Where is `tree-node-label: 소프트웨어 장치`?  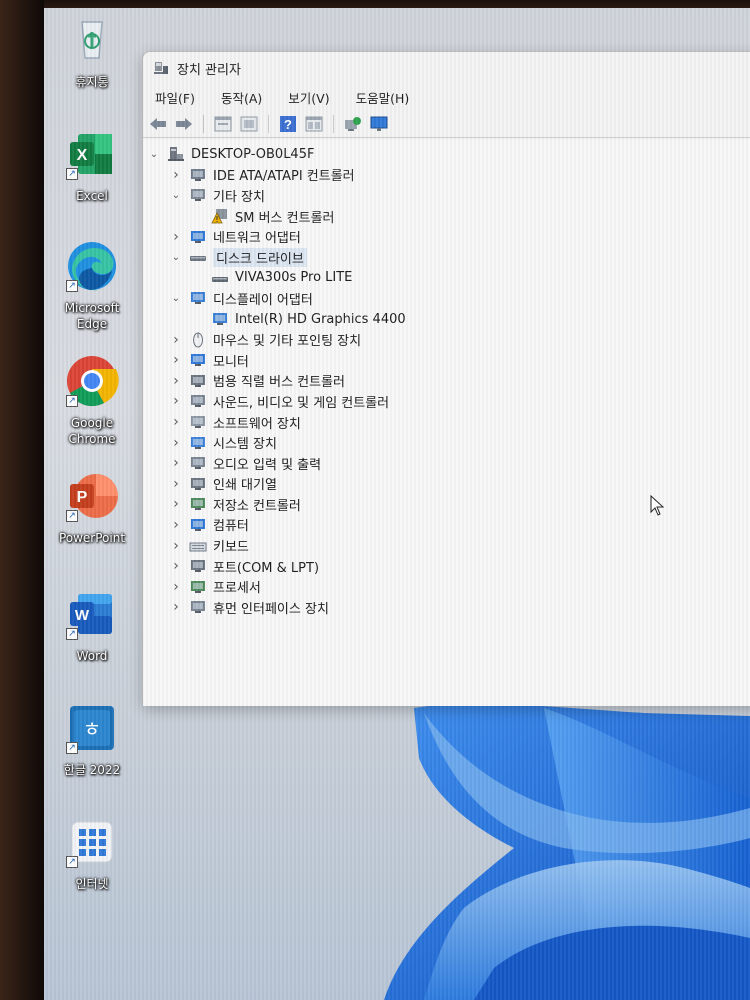 tree-node-label: 소프트웨어 장치 is located at coordinates (257, 424).